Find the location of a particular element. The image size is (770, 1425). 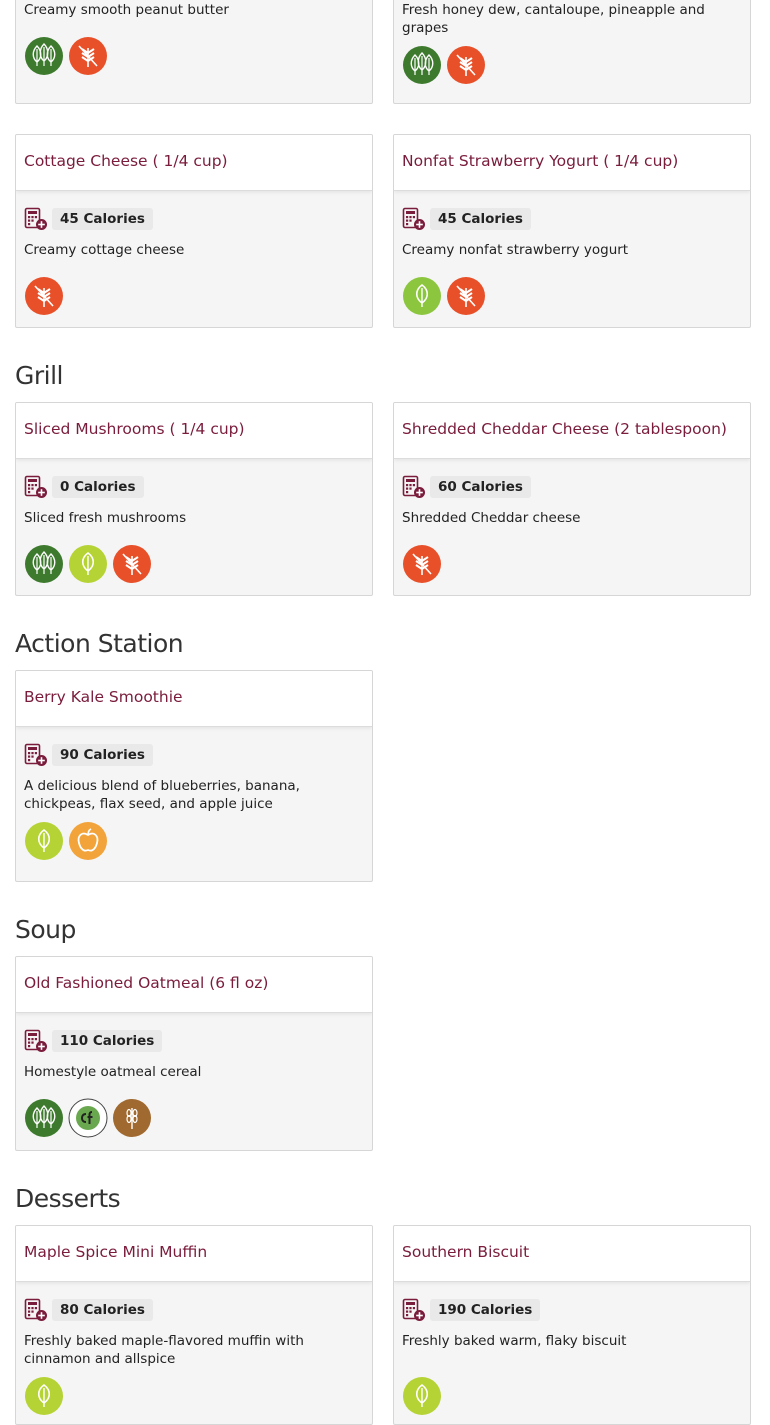

item-title-link: Sliced Mushrooms ( 1/4 cup) is located at coordinates (194, 420).